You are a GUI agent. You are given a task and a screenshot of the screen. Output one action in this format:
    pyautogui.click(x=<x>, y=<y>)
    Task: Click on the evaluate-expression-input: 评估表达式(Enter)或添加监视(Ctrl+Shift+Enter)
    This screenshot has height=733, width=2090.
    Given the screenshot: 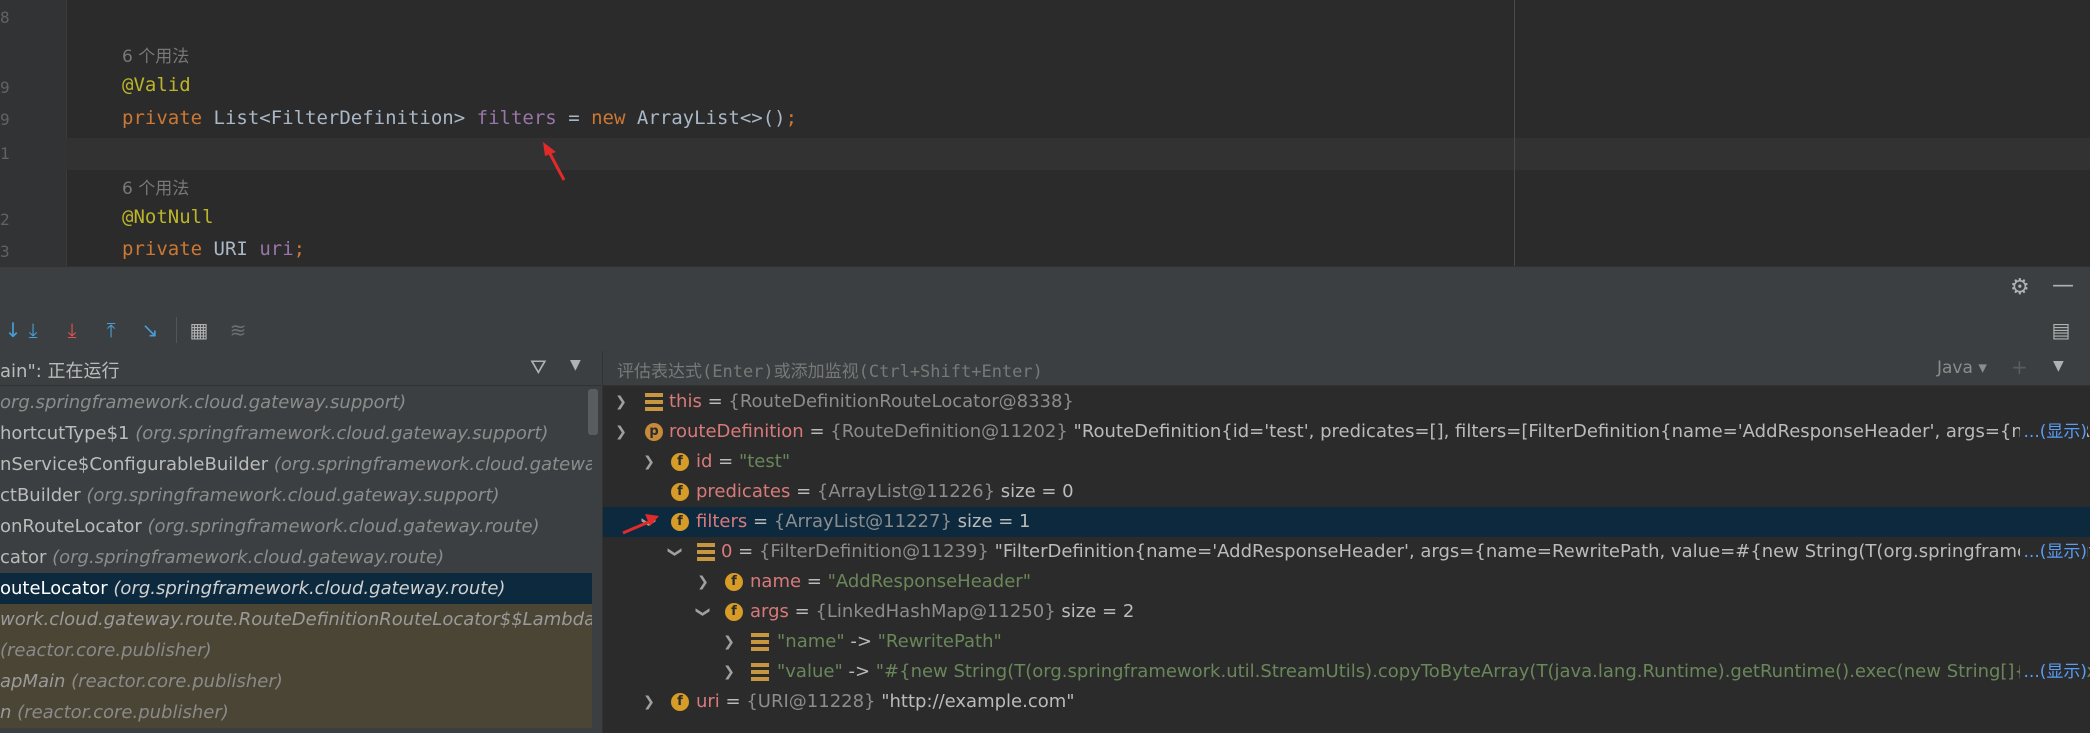 What is the action you would take?
    pyautogui.click(x=830, y=369)
    